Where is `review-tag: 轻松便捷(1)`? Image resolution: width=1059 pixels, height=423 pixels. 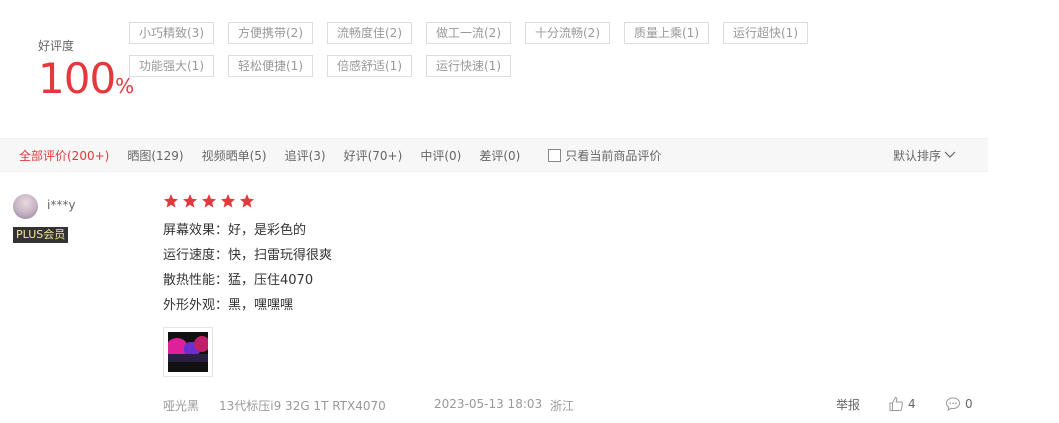 review-tag: 轻松便捷(1) is located at coordinates (270, 66).